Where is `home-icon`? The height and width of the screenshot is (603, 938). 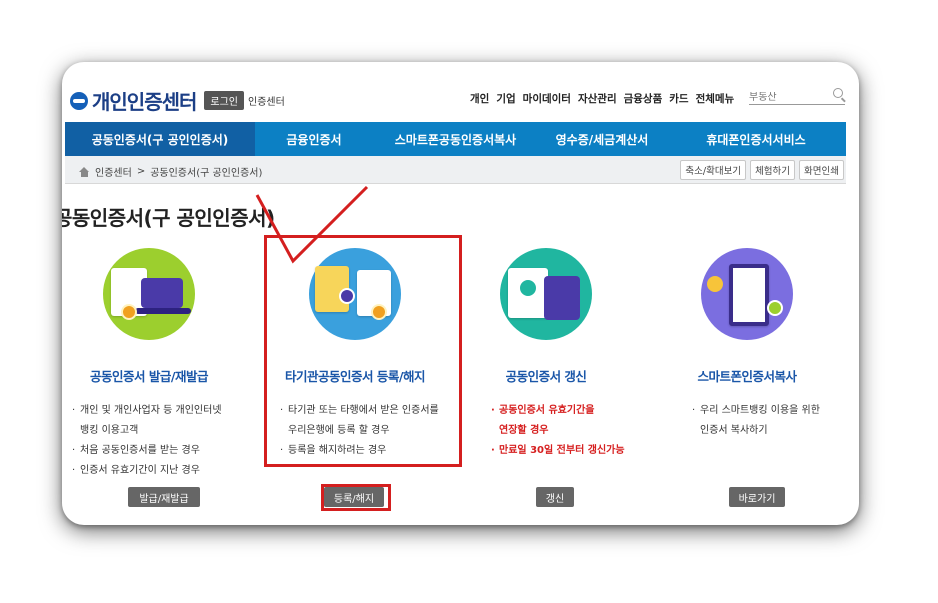 home-icon is located at coordinates (84, 171).